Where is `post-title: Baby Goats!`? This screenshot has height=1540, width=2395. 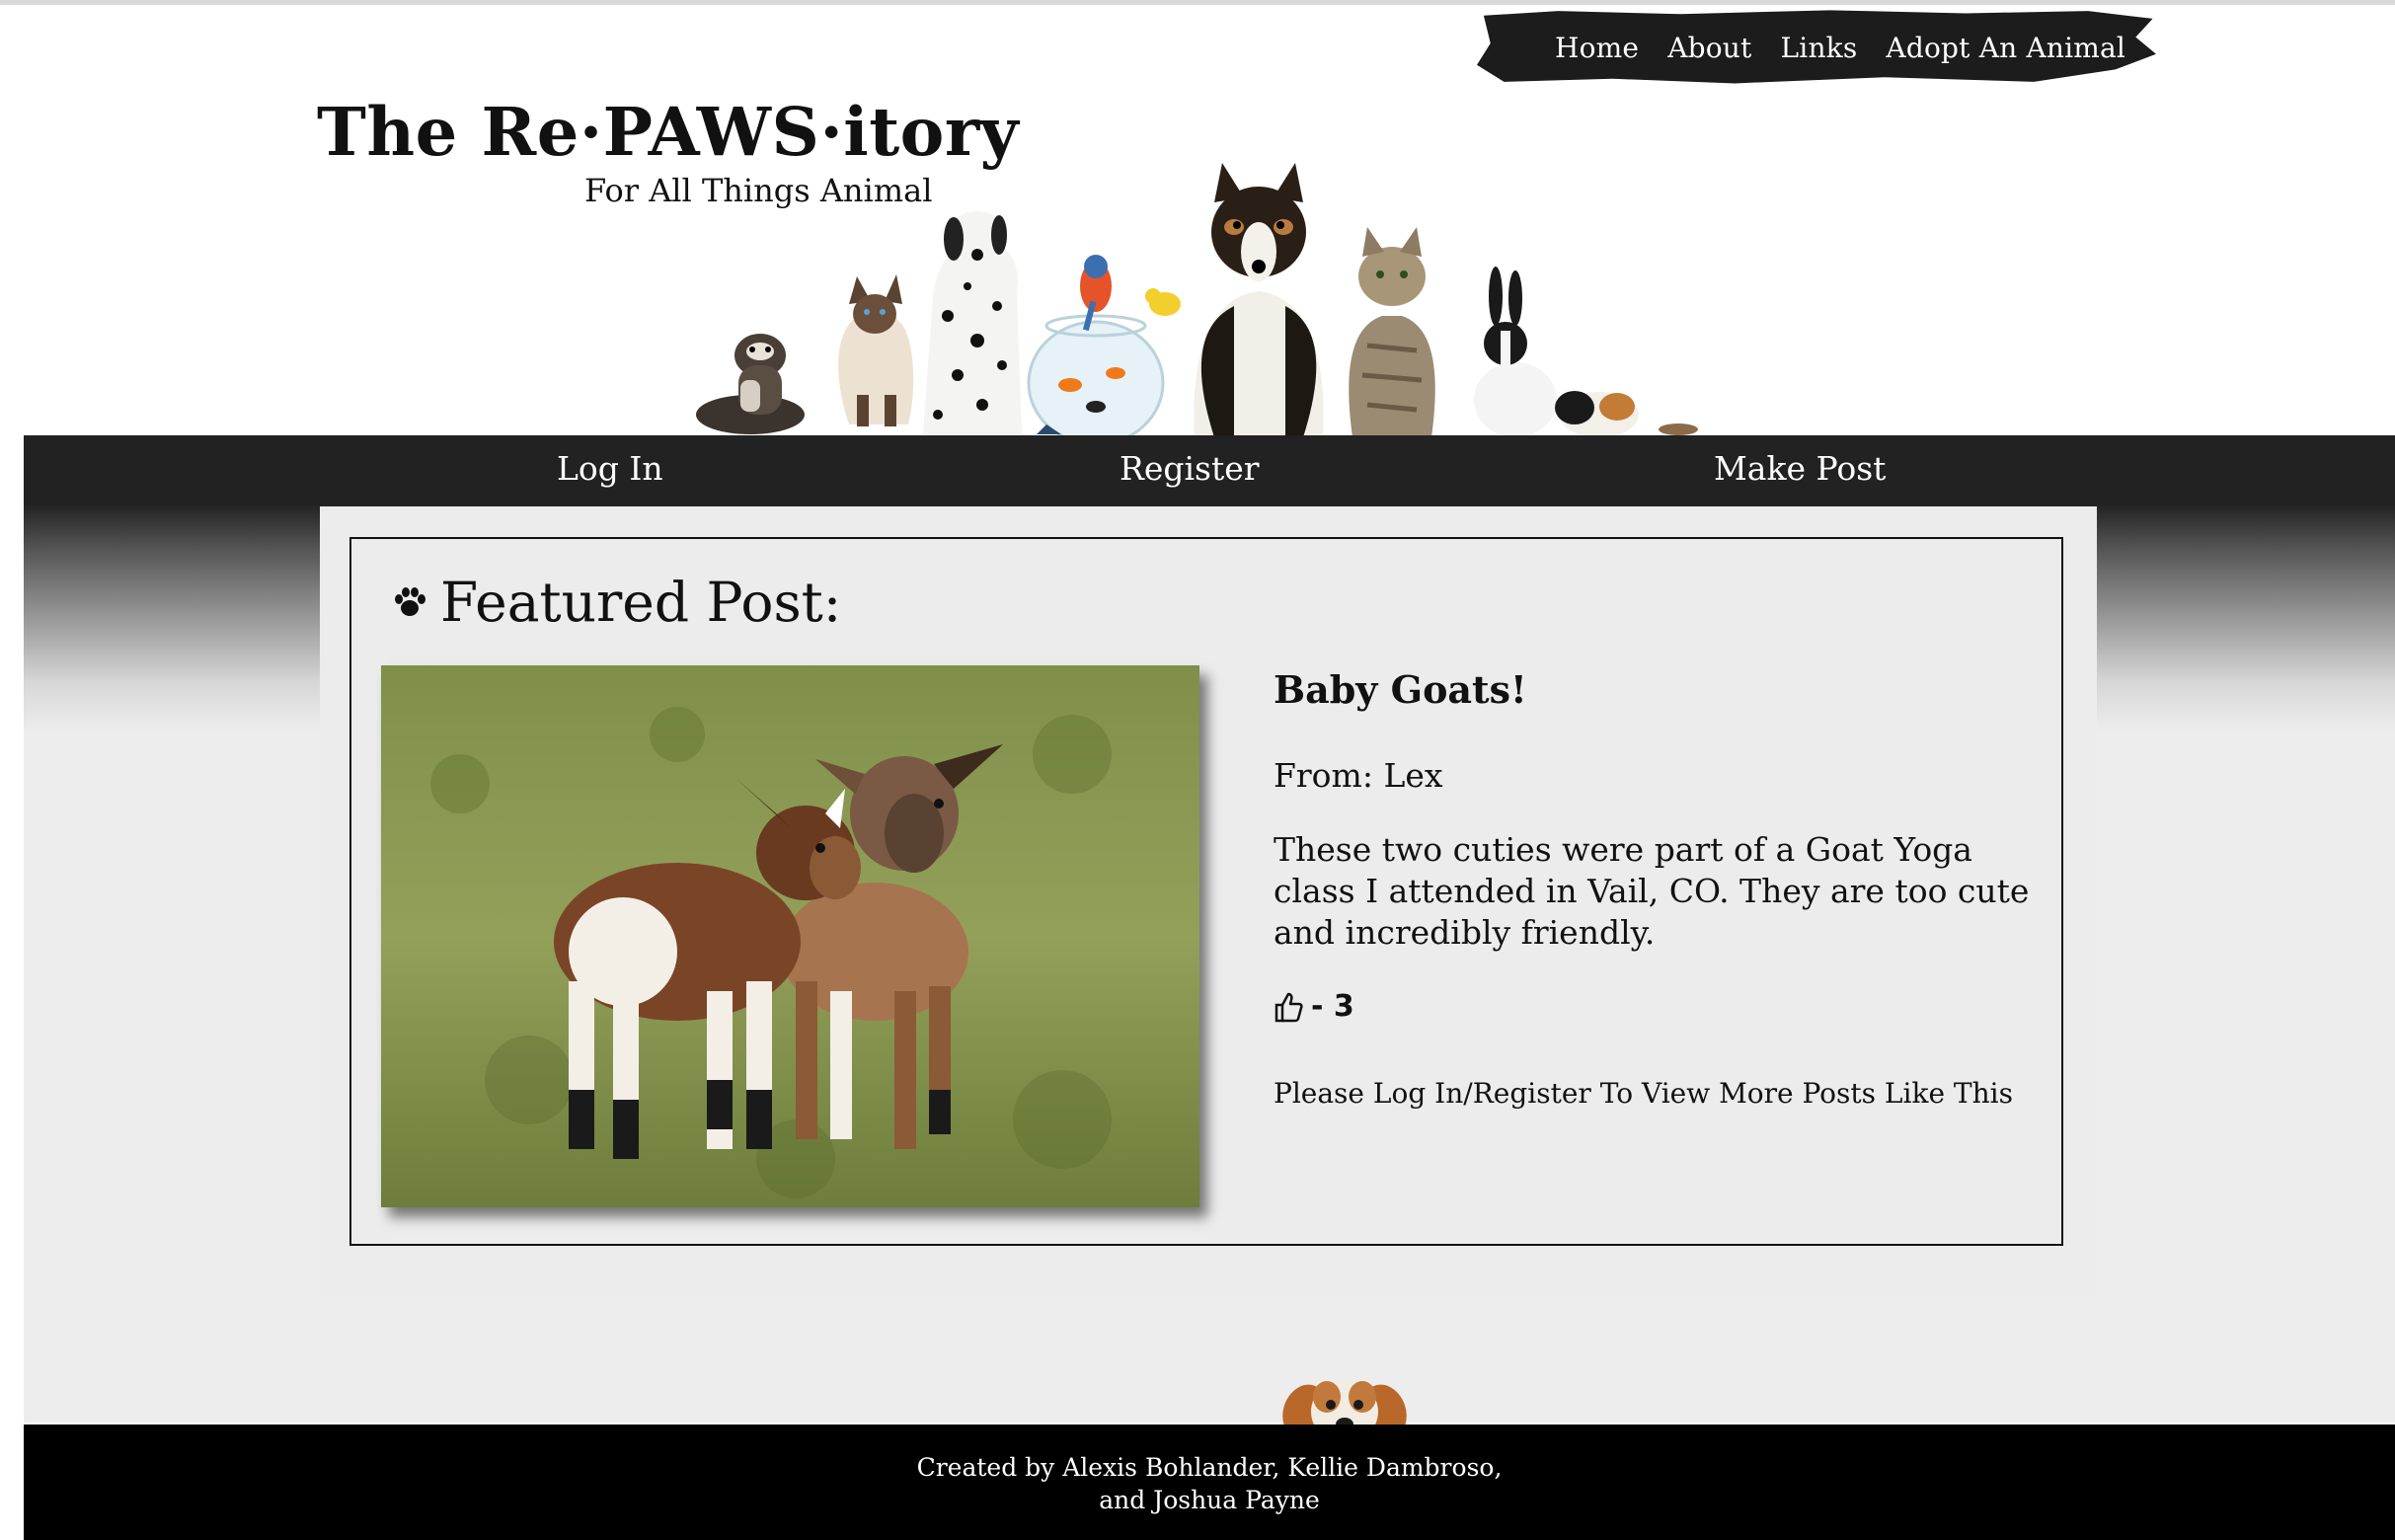 post-title: Baby Goats! is located at coordinates (1400, 689).